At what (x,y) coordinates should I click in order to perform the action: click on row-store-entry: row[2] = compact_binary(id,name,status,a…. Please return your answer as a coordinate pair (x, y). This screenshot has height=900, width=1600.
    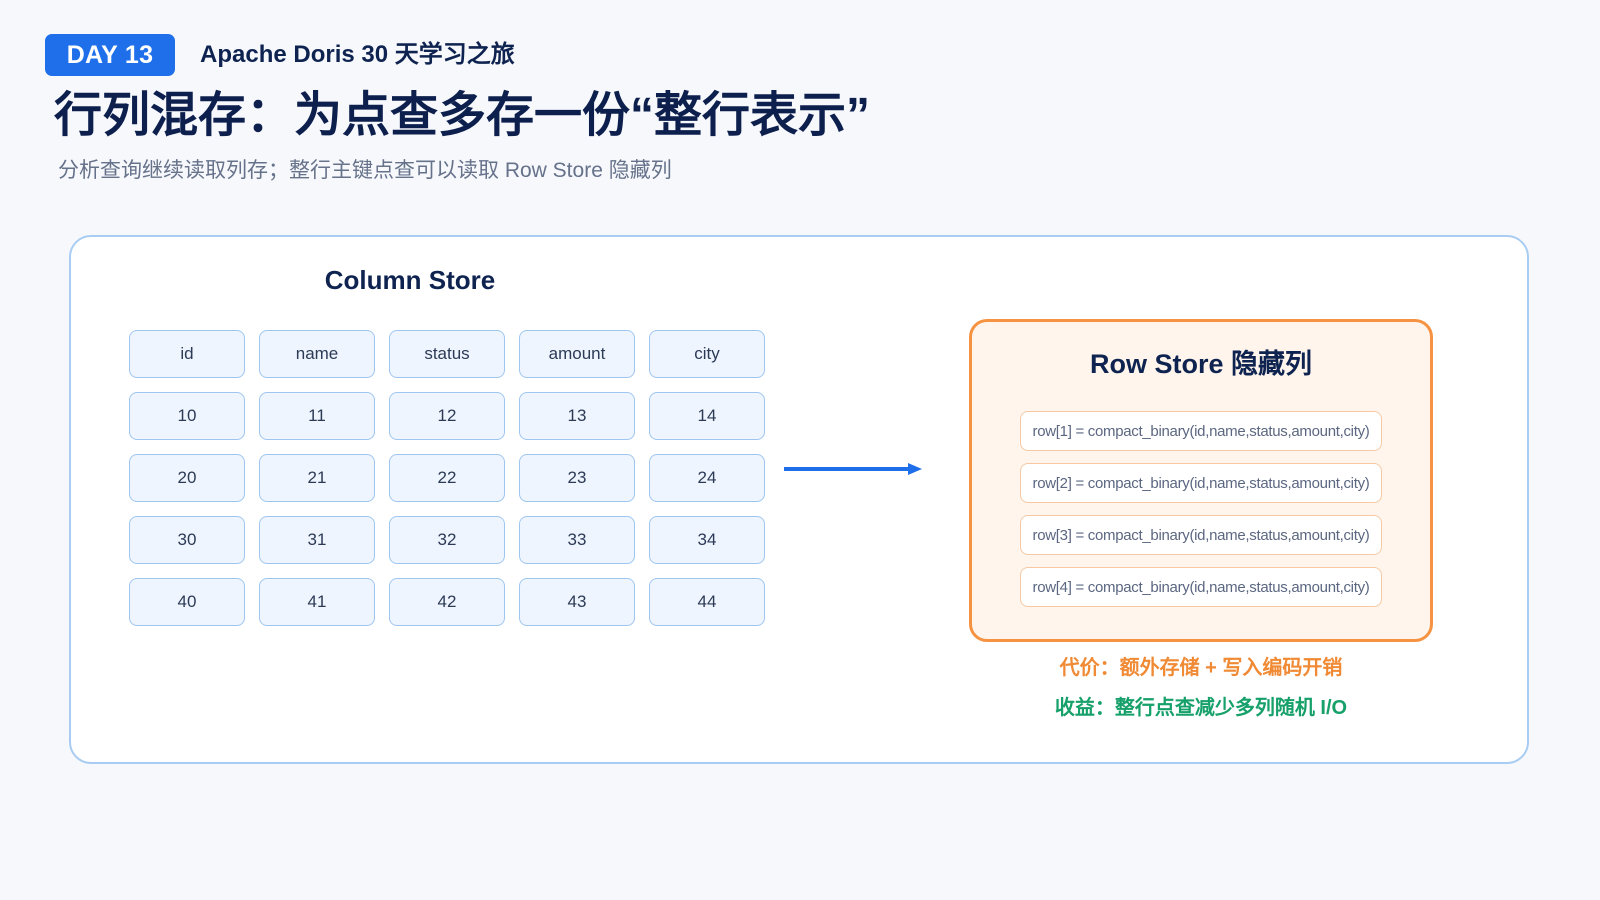
    Looking at the image, I should click on (1201, 483).